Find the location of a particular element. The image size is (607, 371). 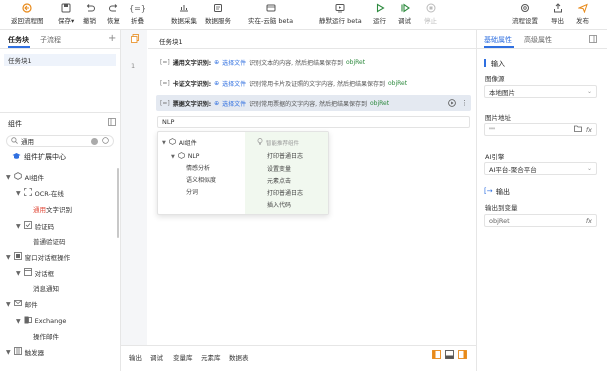

popup-tree-nlp: ▼ NLP is located at coordinates (185, 156).